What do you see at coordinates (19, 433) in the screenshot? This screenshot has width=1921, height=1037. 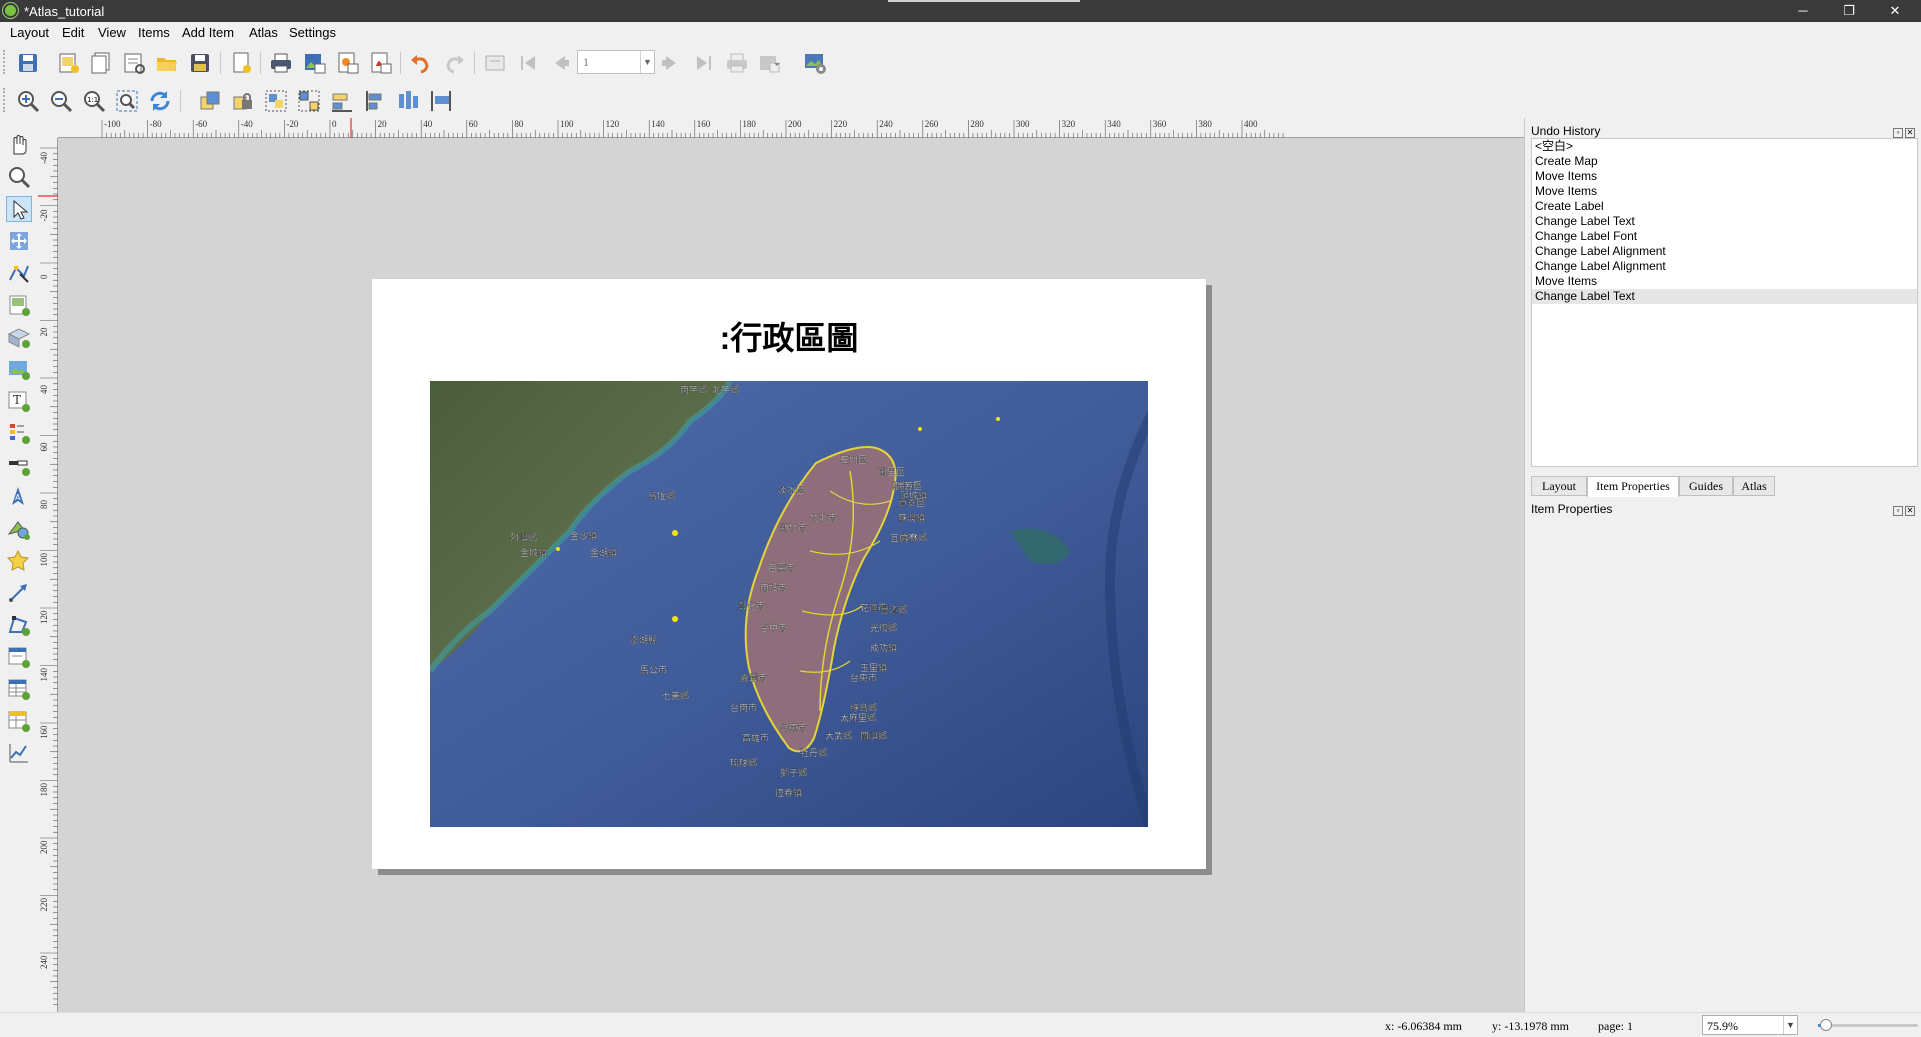 I see `add-legend-icon` at bounding box center [19, 433].